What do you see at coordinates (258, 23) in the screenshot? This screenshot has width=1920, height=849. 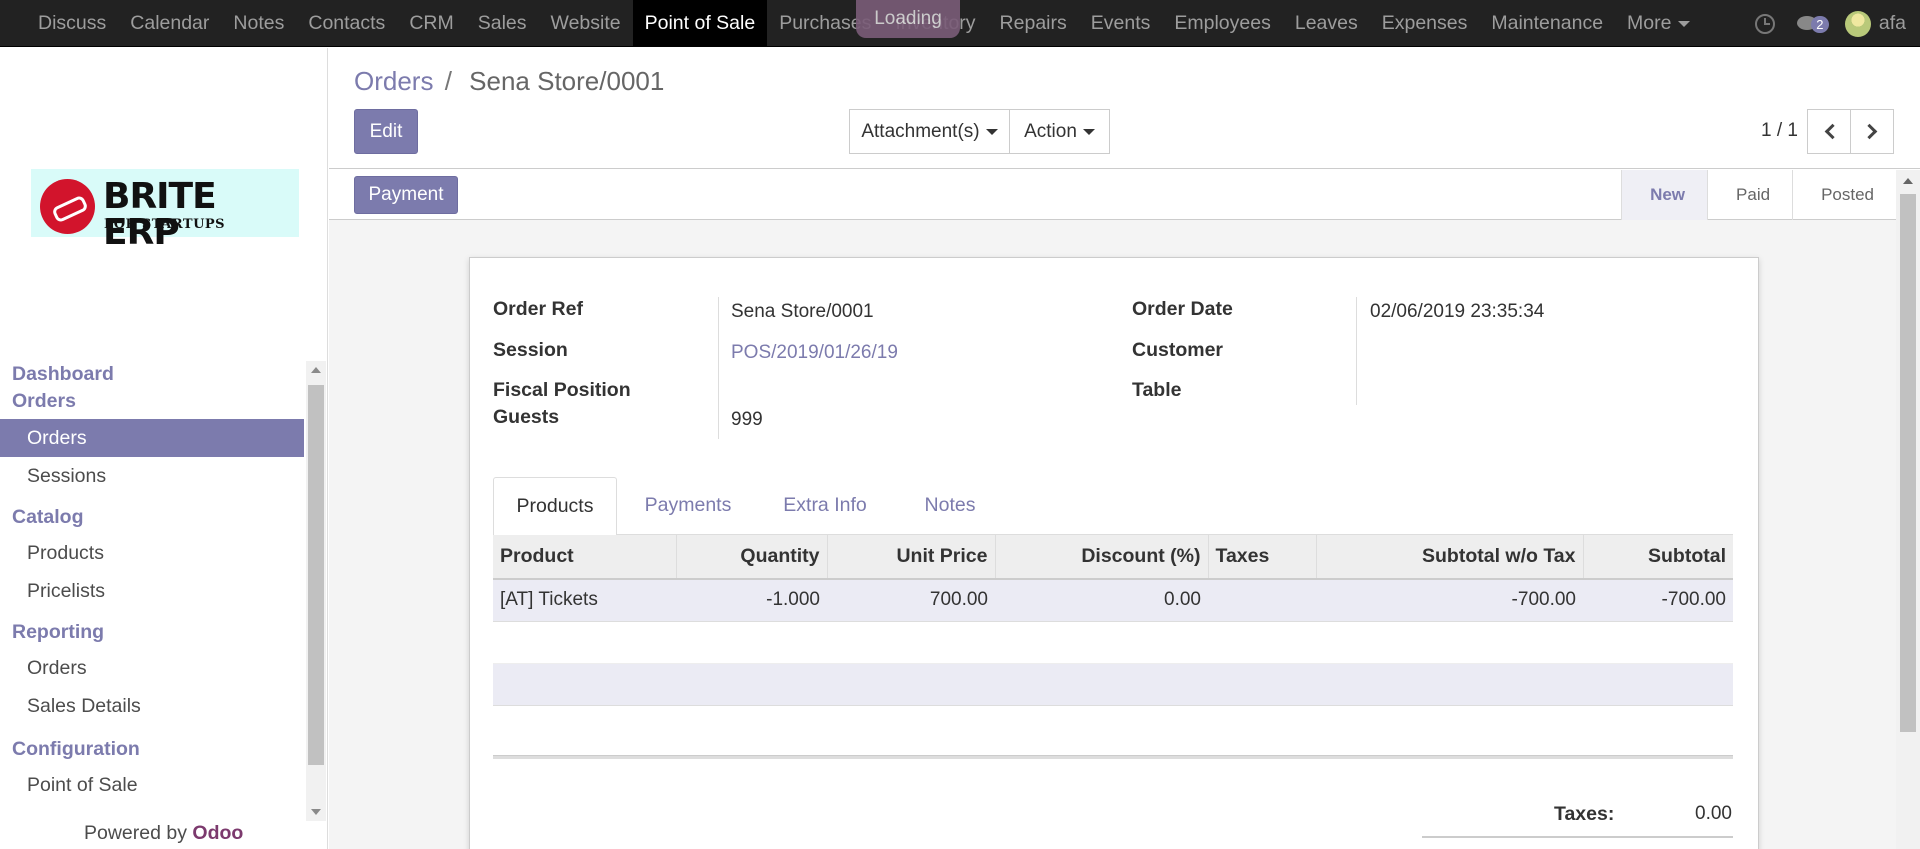 I see `menu-notes: Notes` at bounding box center [258, 23].